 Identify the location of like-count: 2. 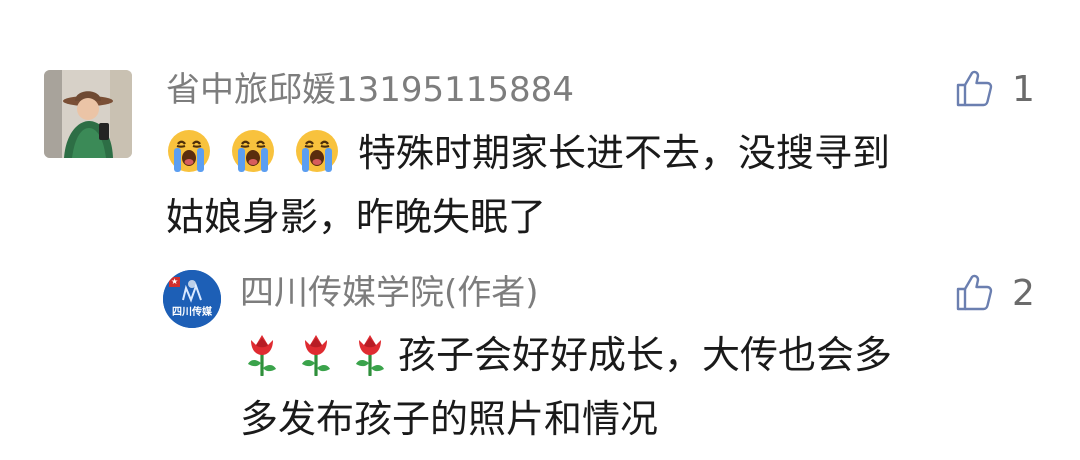
(1023, 293).